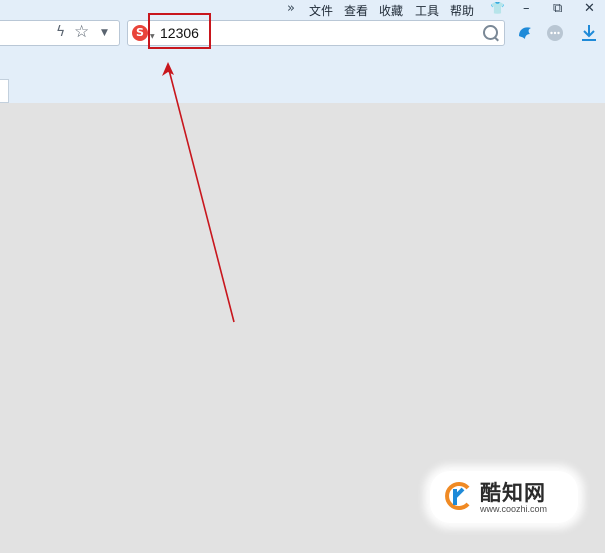  What do you see at coordinates (513, 493) in the screenshot?
I see `watermark-brand-text: 酷知网` at bounding box center [513, 493].